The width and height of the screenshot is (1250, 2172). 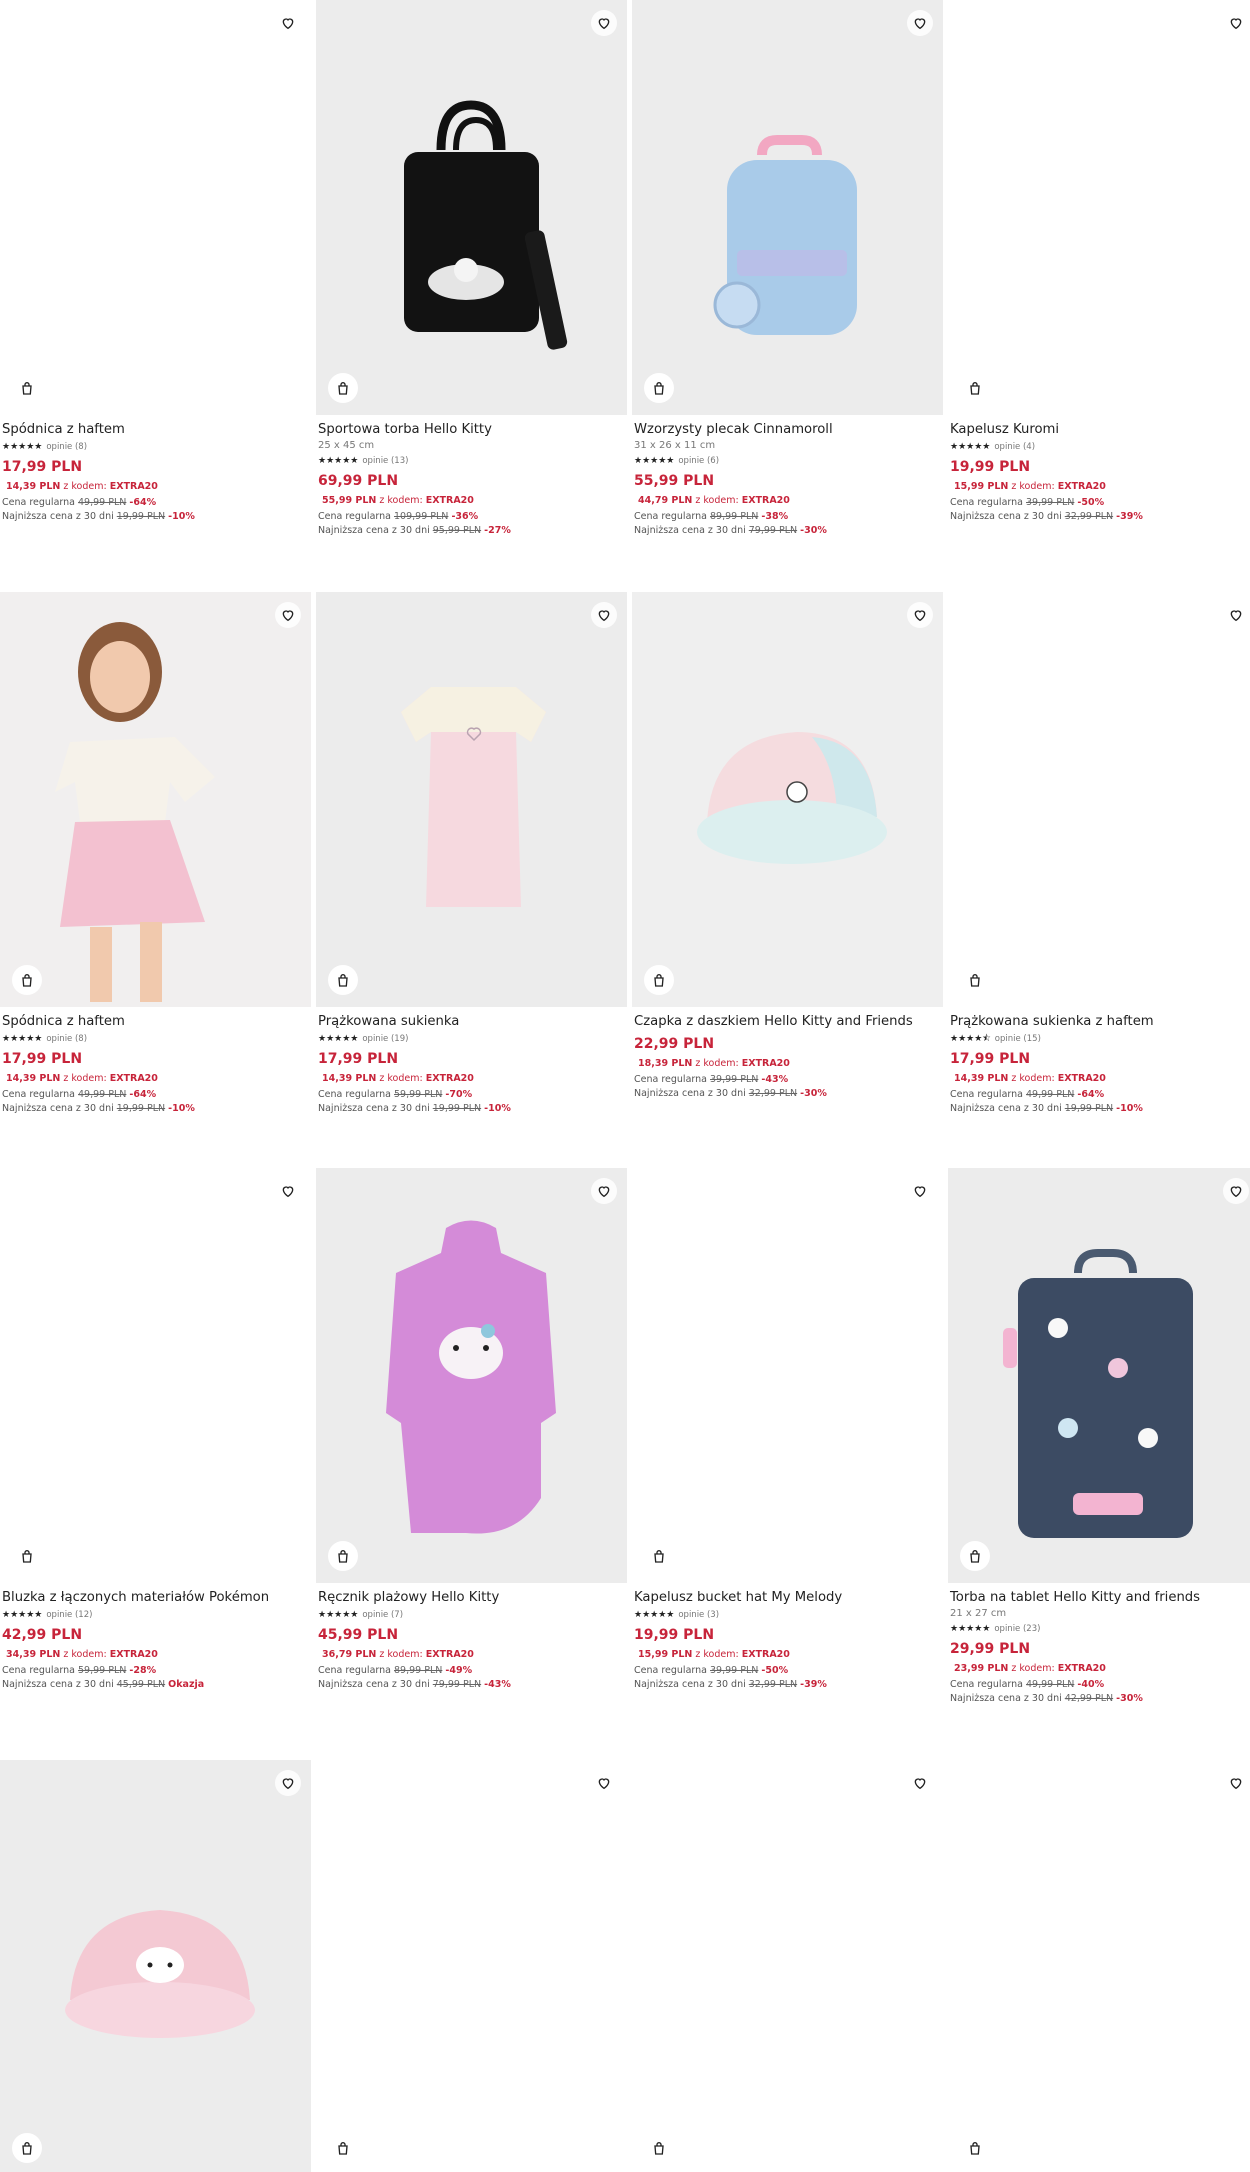 I want to click on product-name: Prążkowana sukienka, so click(x=471, y=1022).